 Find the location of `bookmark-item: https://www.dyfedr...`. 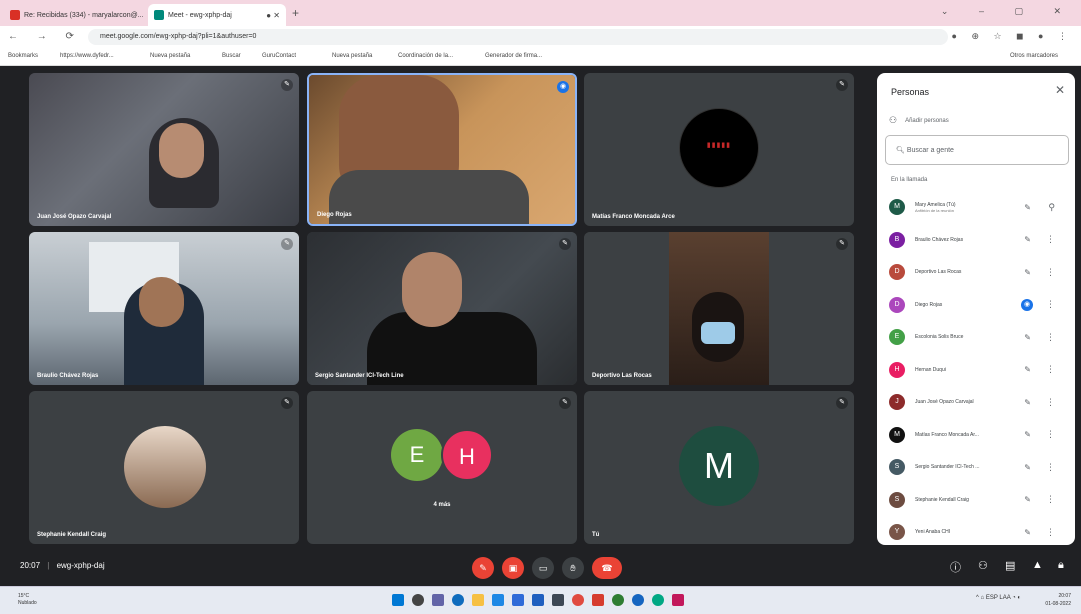

bookmark-item: https://www.dyfedr... is located at coordinates (87, 56).